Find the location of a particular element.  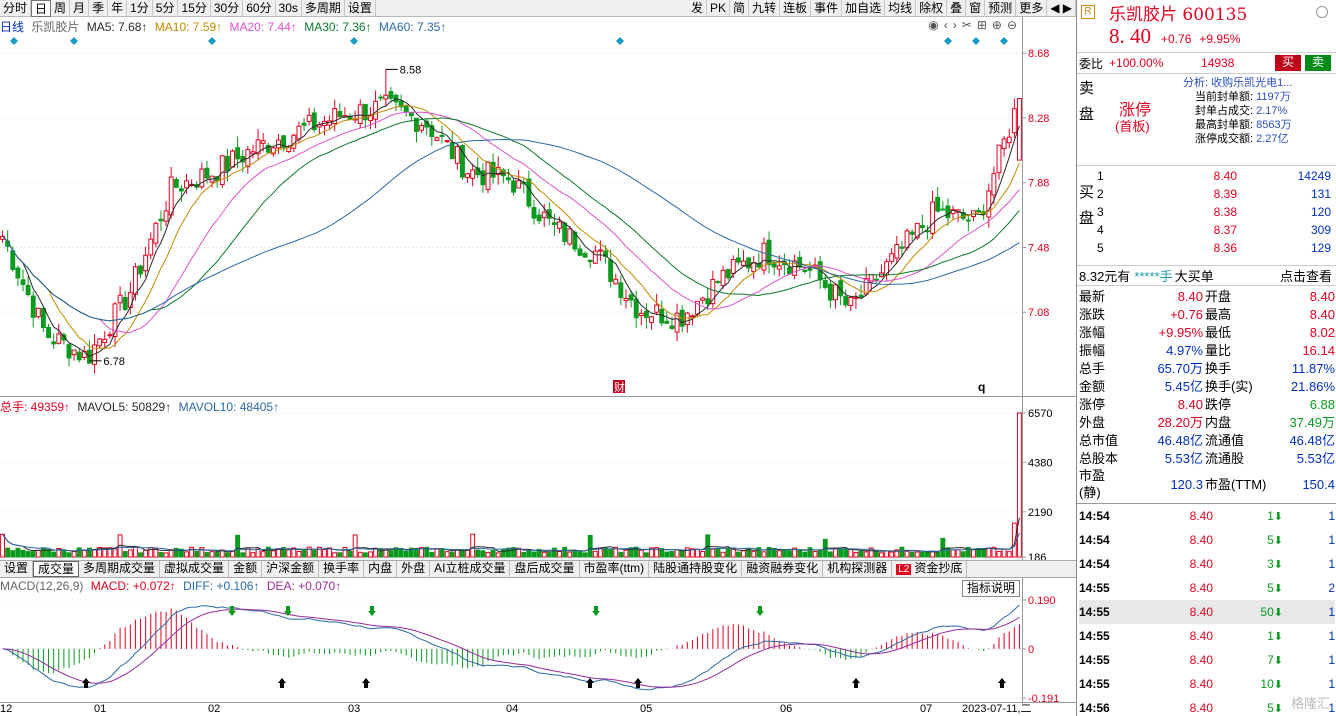

indicator-tab-1: 成交量 is located at coordinates (56, 569).